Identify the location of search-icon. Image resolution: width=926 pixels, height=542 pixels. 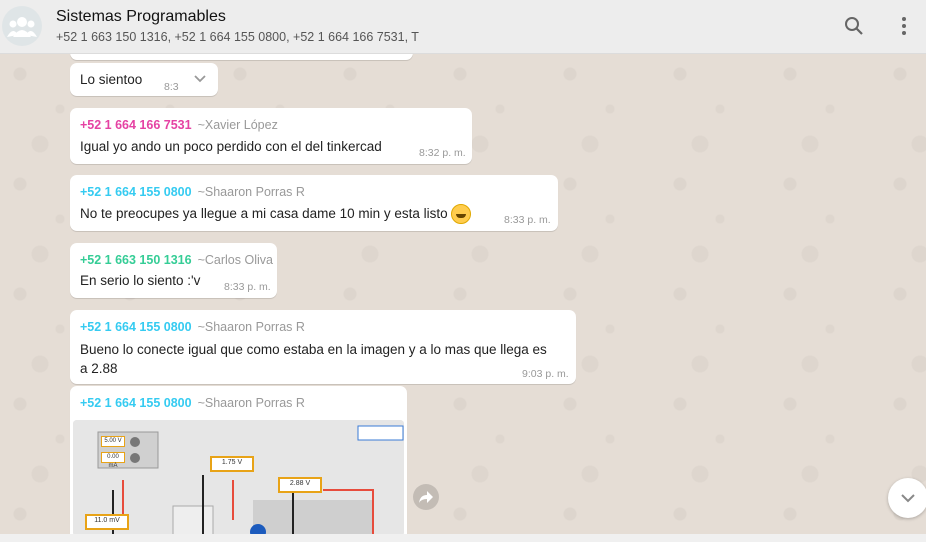
(854, 26).